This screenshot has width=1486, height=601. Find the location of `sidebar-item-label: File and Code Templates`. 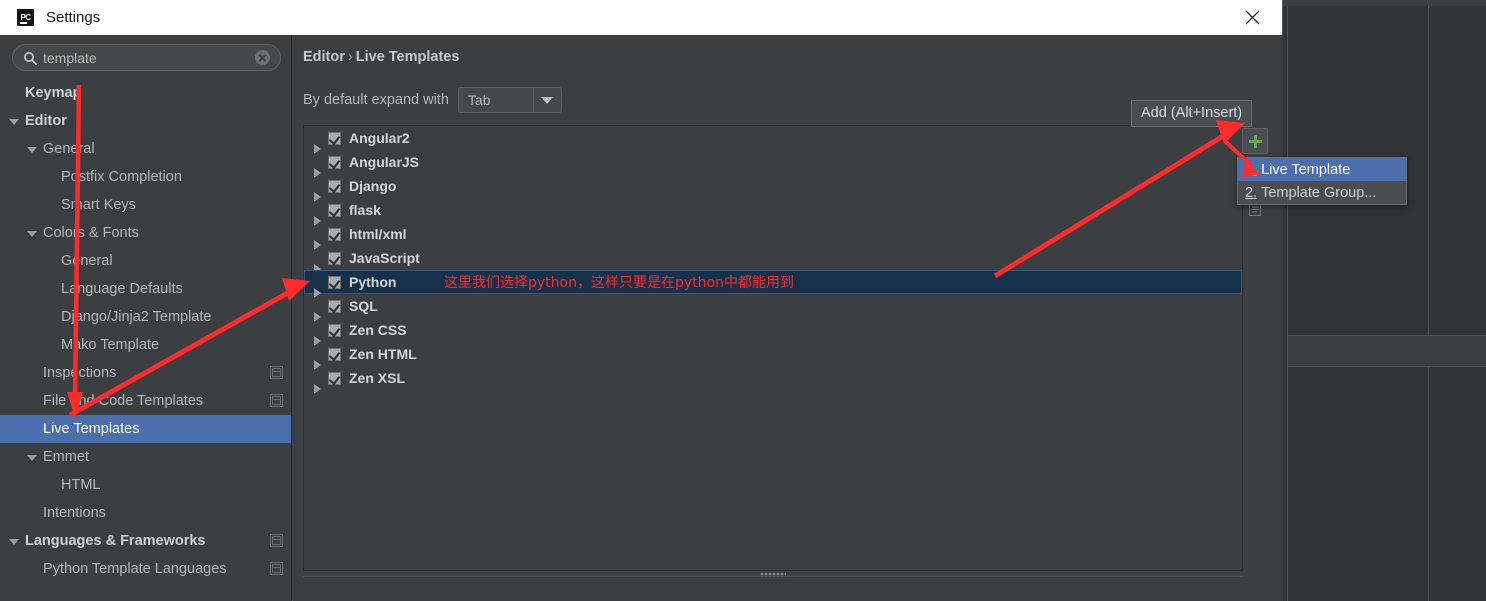

sidebar-item-label: File and Code Templates is located at coordinates (123, 401).